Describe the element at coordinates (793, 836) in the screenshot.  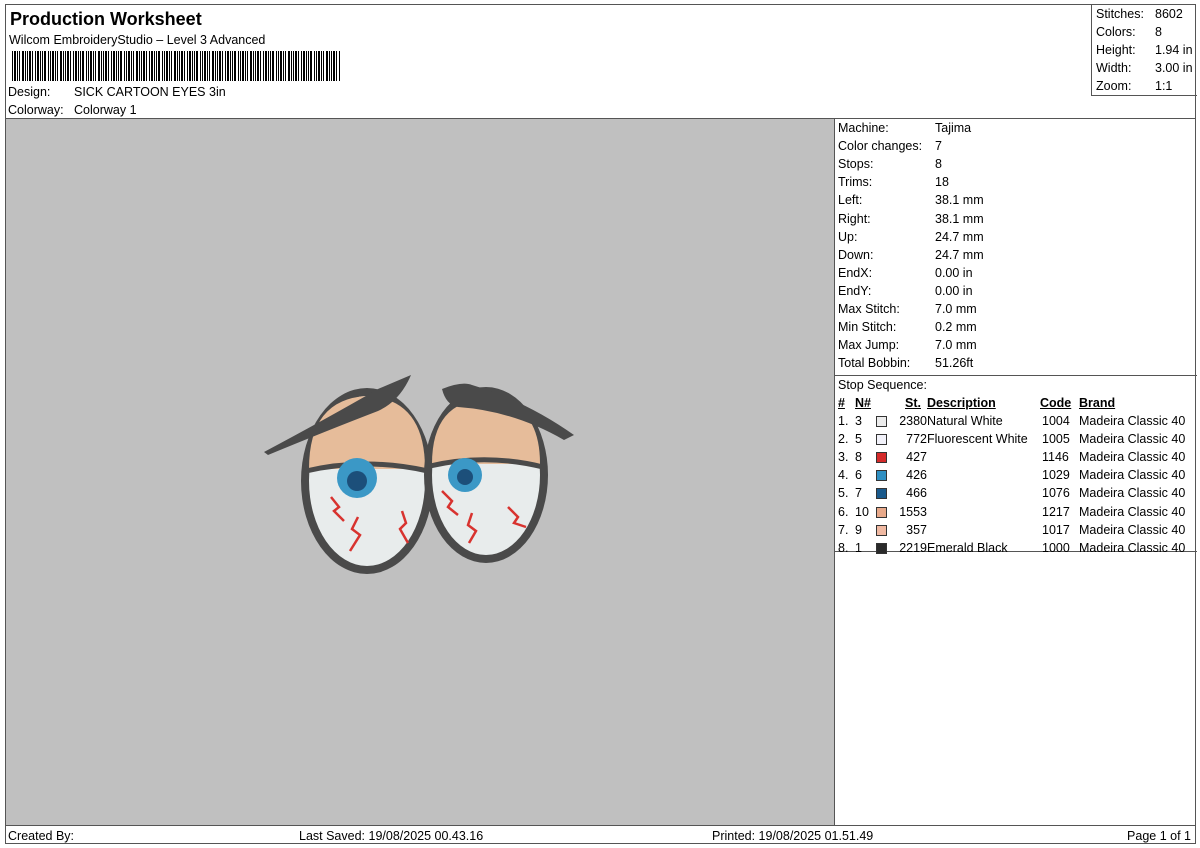
I see `printed-date: Printed: 19/08/2025 01.51.49` at that location.